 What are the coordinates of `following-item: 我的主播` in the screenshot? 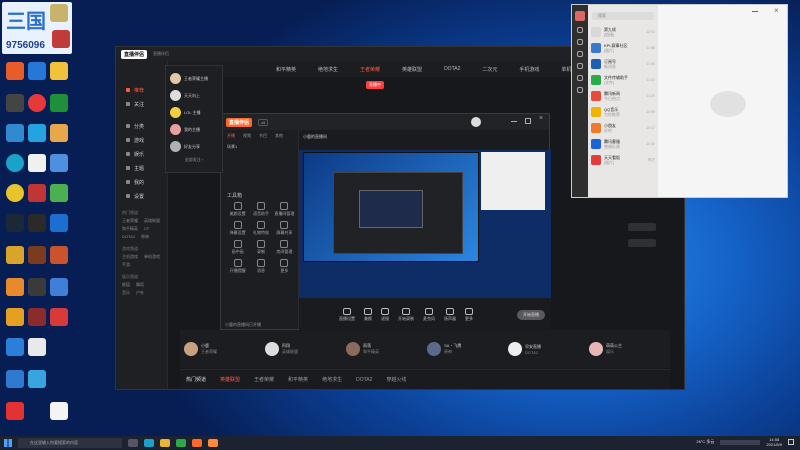 It's located at (194, 129).